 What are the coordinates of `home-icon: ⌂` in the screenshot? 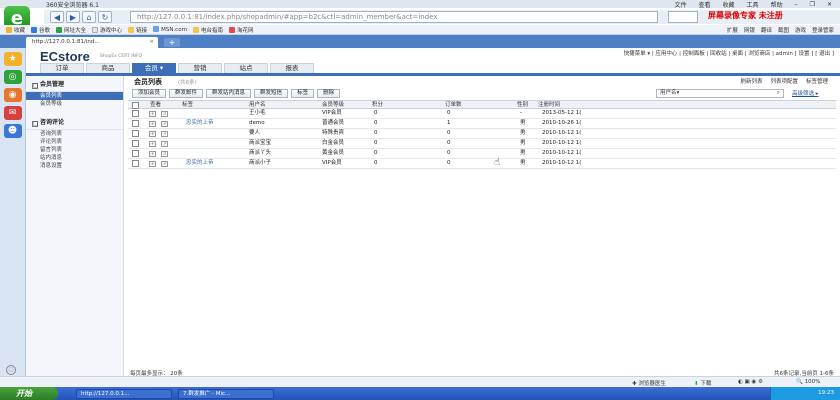 It's located at (89, 17).